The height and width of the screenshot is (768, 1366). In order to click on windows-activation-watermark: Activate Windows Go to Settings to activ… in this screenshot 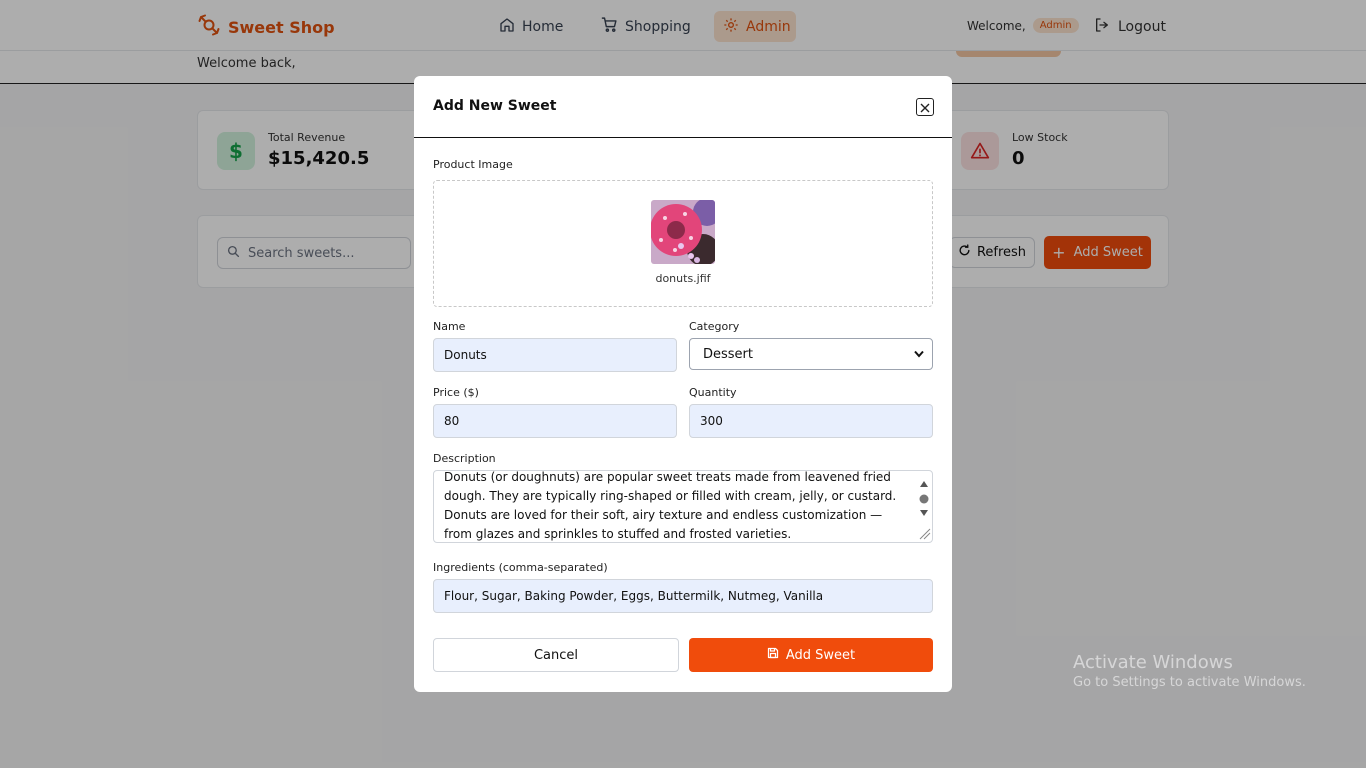, I will do `click(1189, 671)`.